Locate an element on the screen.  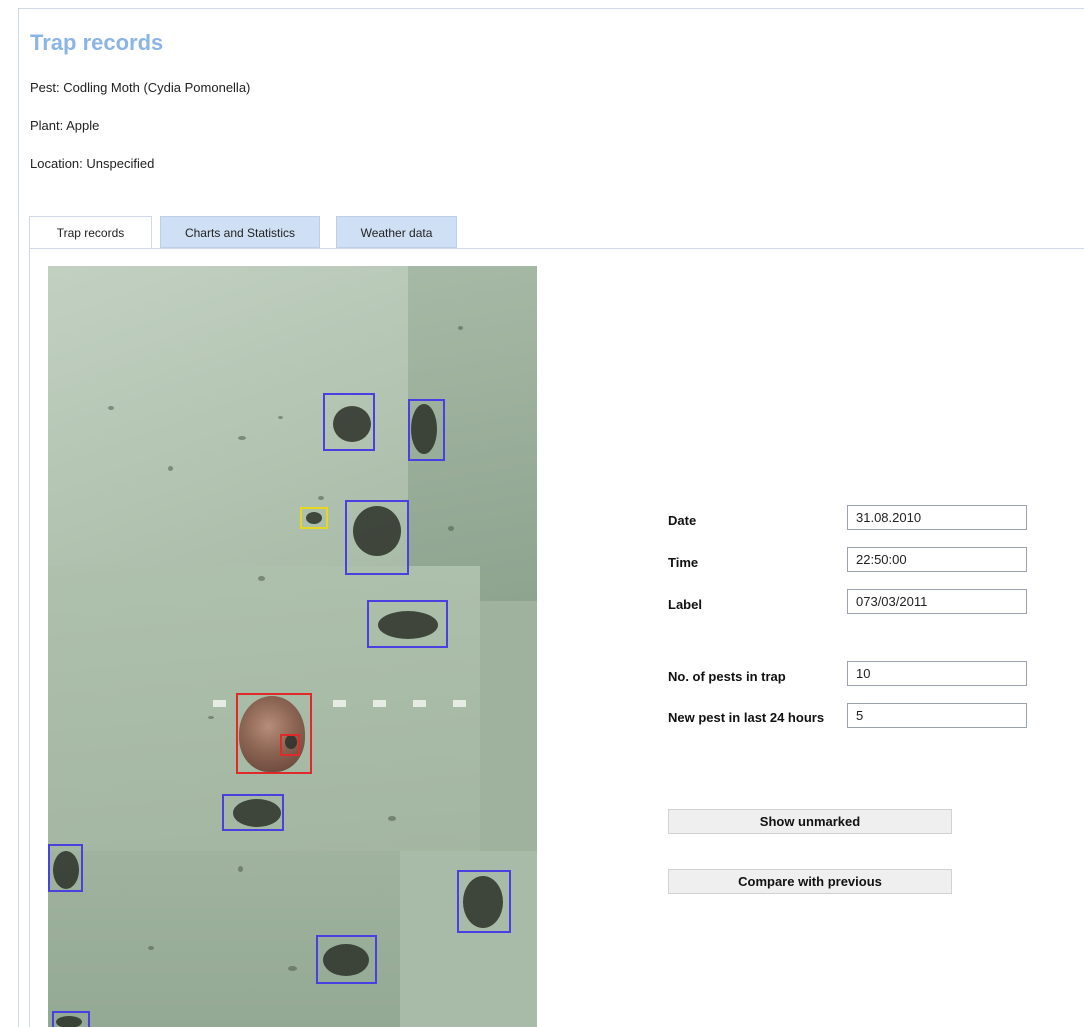
tab-panel-left-border is located at coordinates (29, 637).